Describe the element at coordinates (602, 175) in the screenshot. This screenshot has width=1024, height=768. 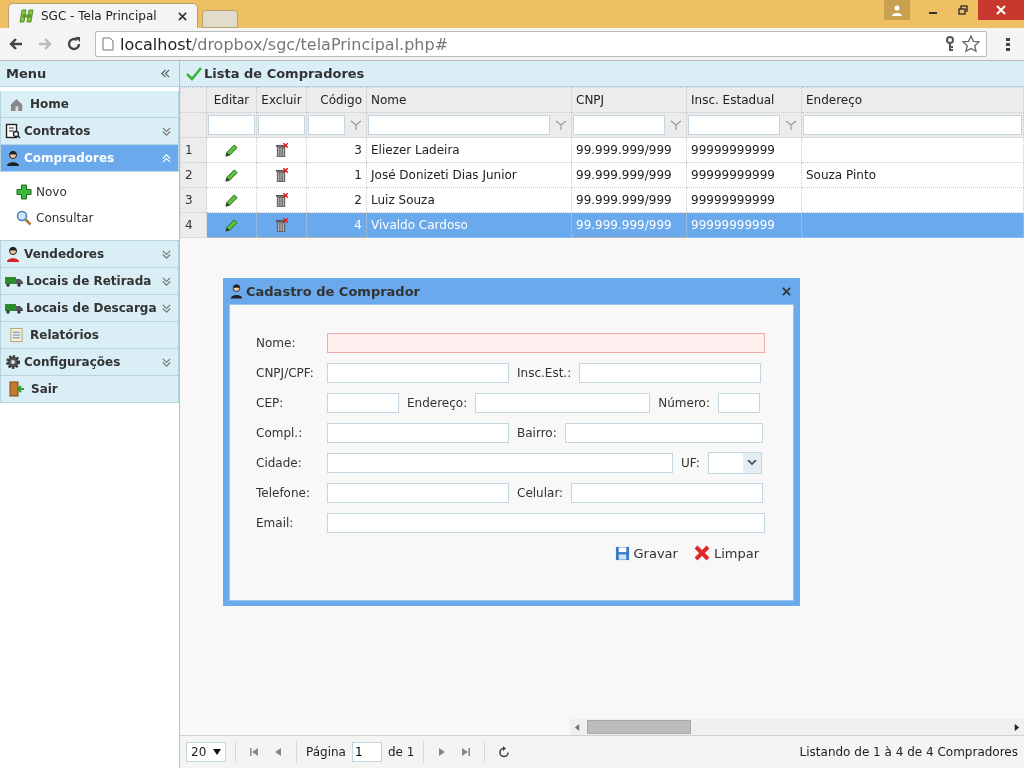
I see `table-row: 2 1 José Donizeti Dias Junior 99.999.999/999 99999999999 Souza Pinto` at that location.